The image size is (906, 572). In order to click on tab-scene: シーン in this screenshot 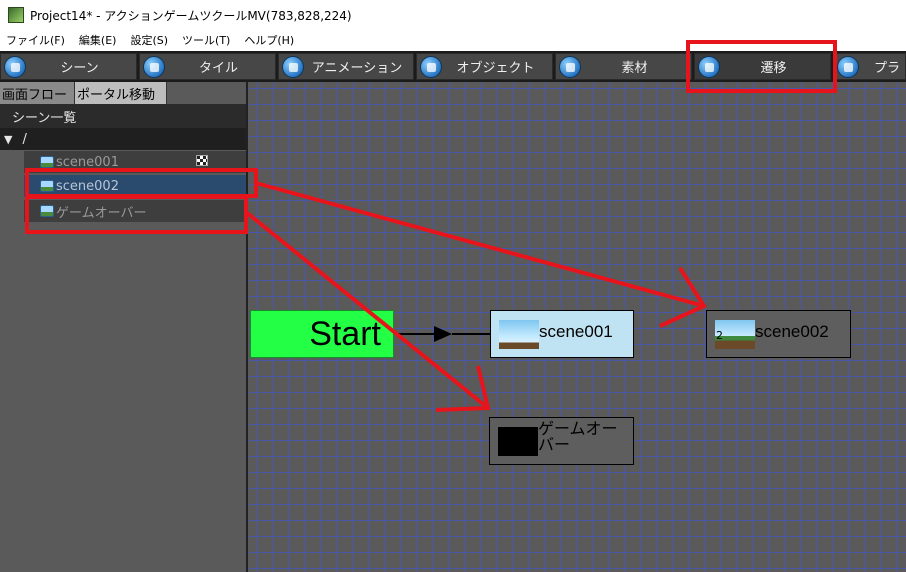, I will do `click(68, 66)`.